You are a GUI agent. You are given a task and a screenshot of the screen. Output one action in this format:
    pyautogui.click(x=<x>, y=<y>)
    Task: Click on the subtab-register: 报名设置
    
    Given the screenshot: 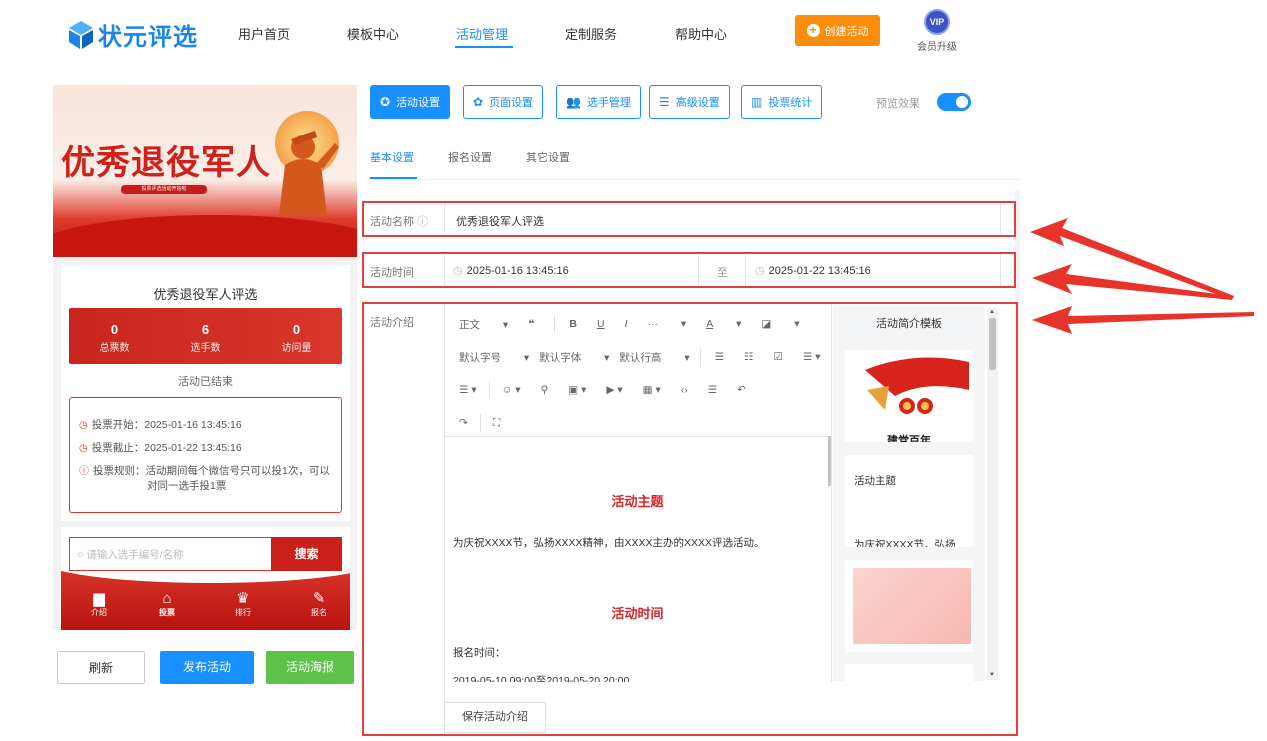 What is the action you would take?
    pyautogui.click(x=470, y=157)
    